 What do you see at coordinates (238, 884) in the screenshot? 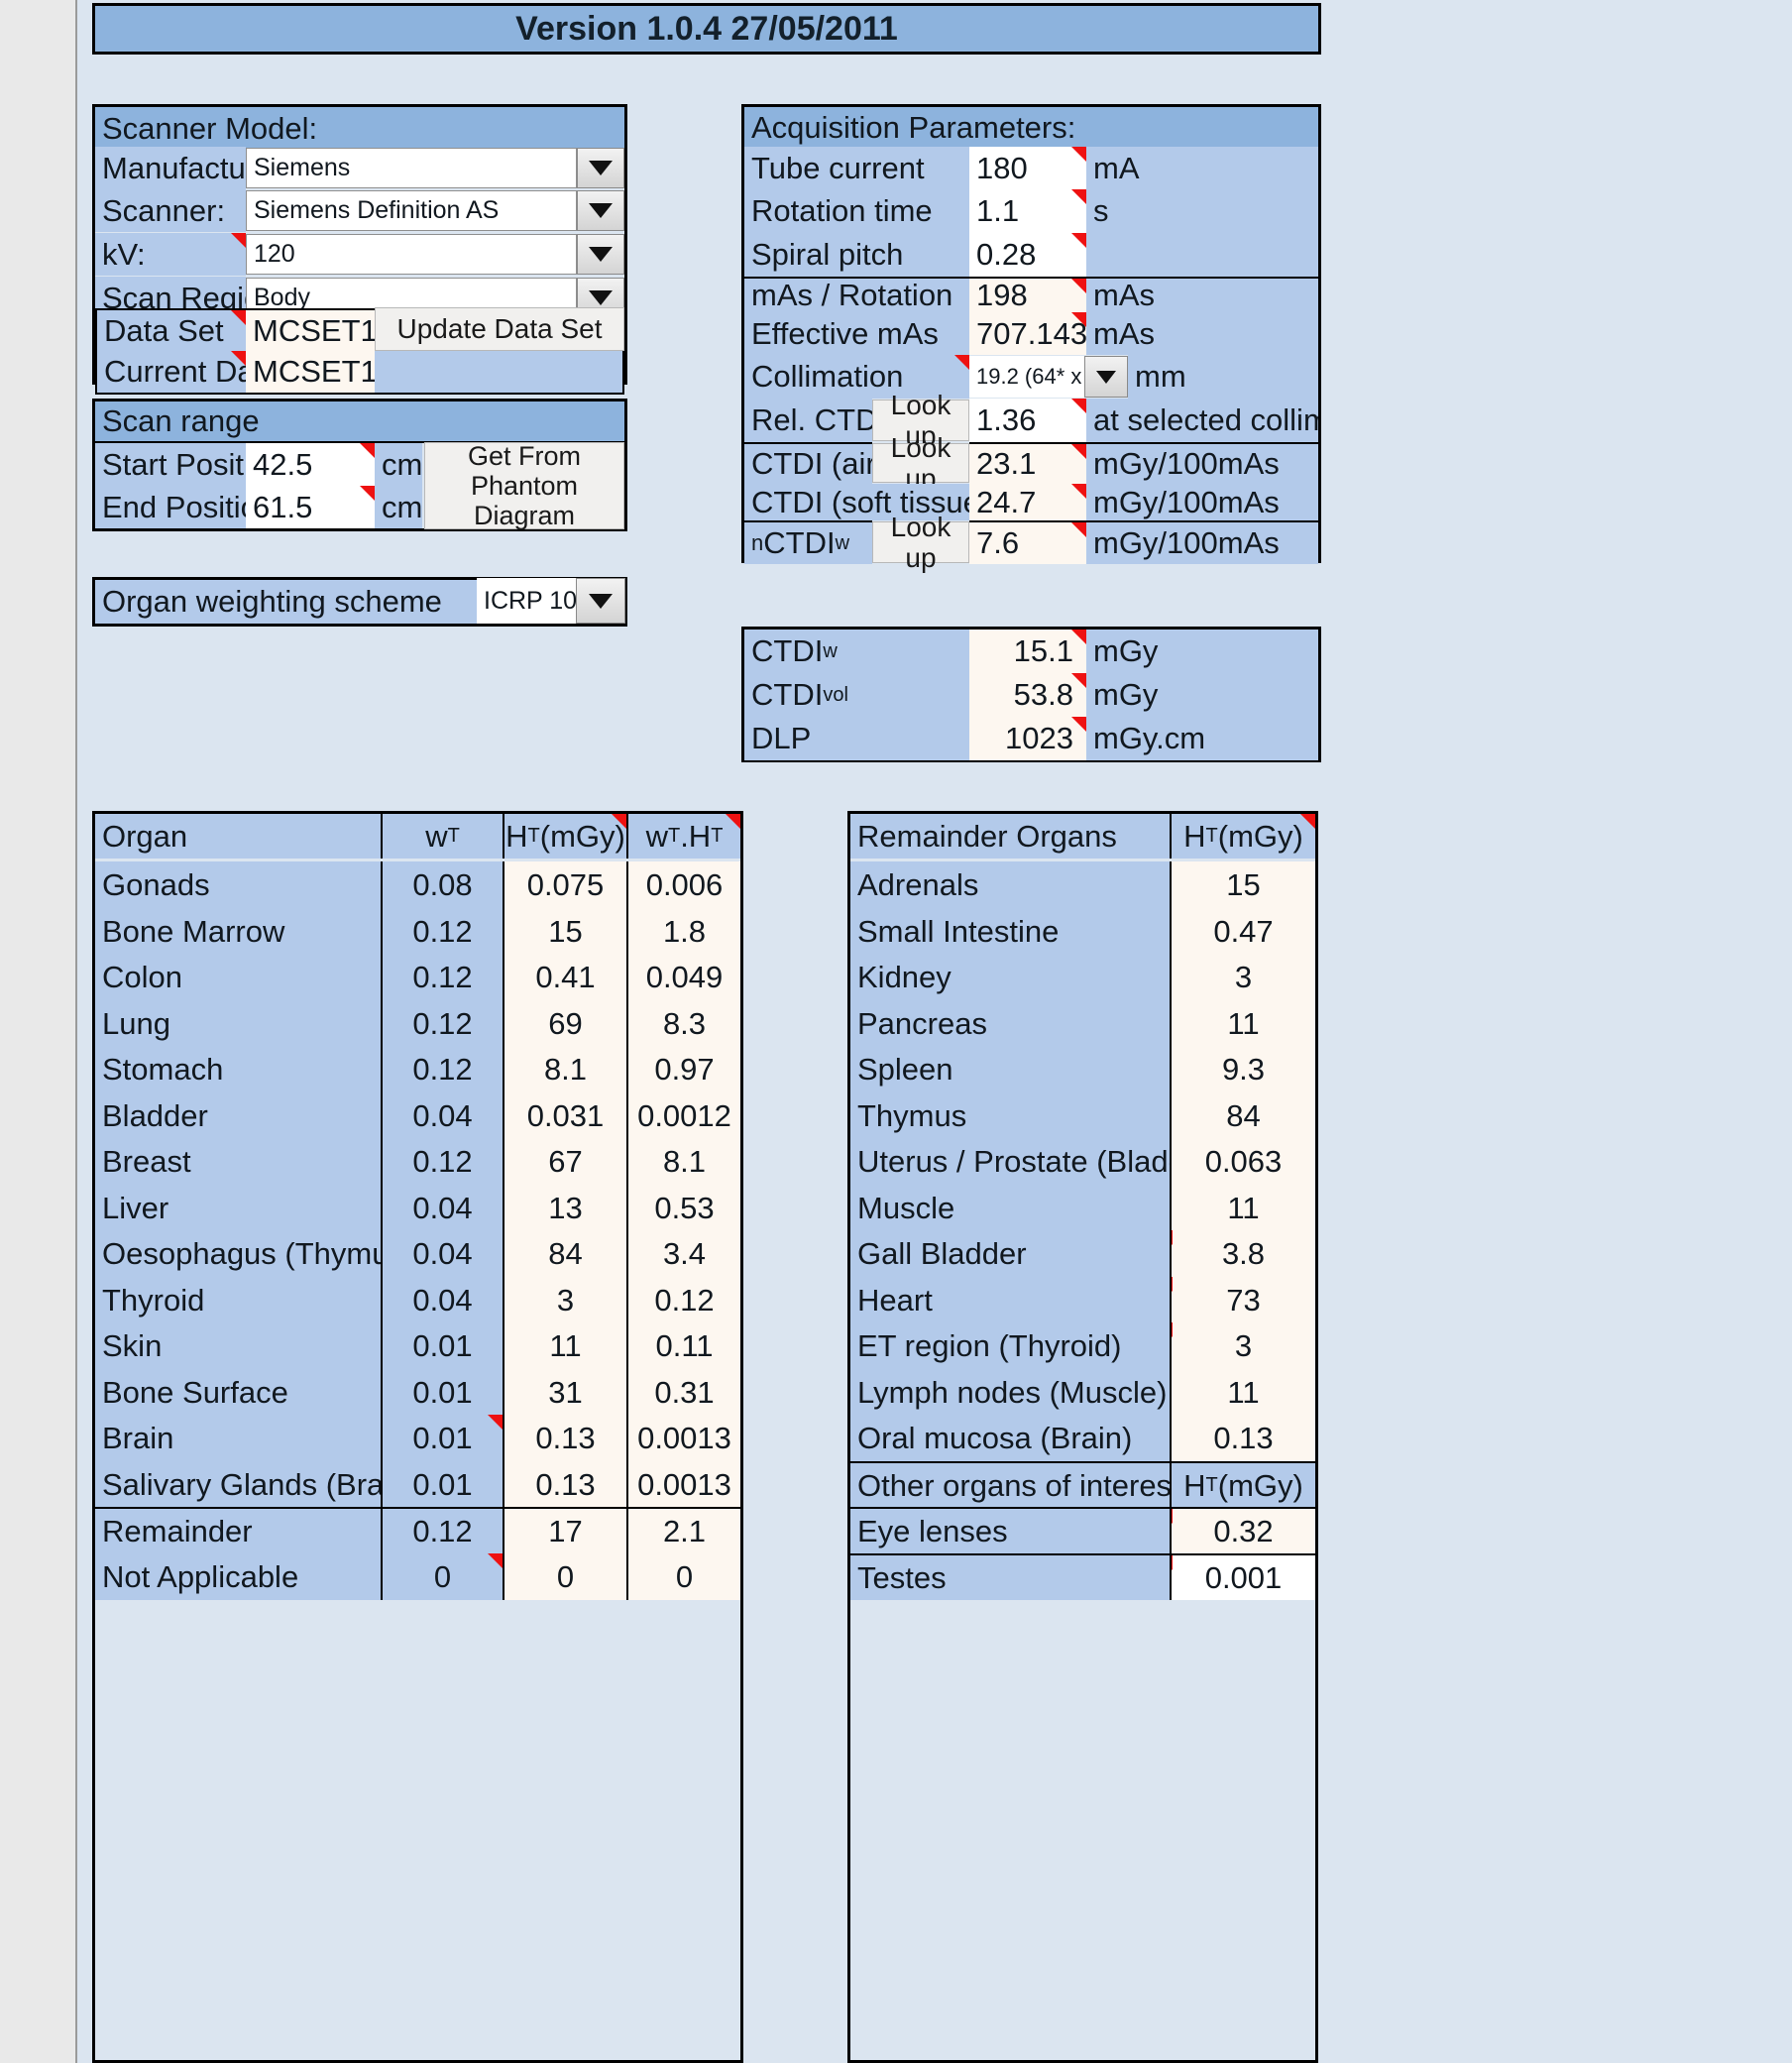
I see `organ-row-name: Gonads` at bounding box center [238, 884].